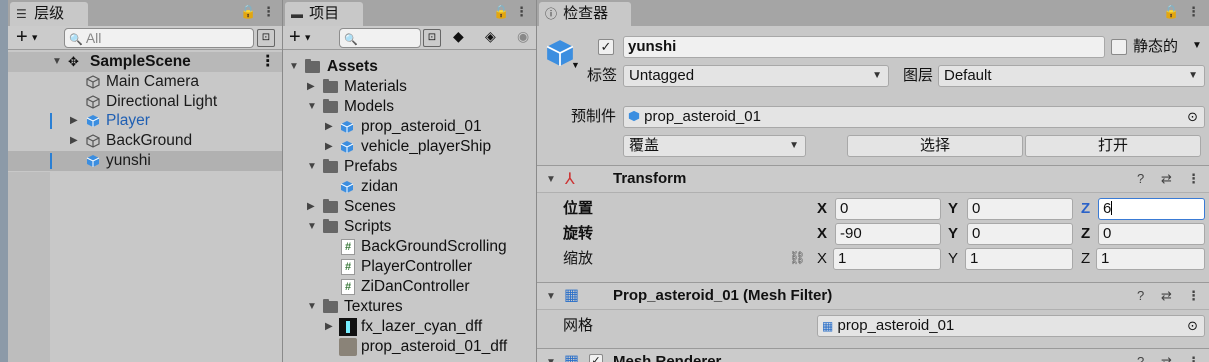 The image size is (1209, 362). What do you see at coordinates (864, 47) in the screenshot?
I see `object-name-field: yunshi` at bounding box center [864, 47].